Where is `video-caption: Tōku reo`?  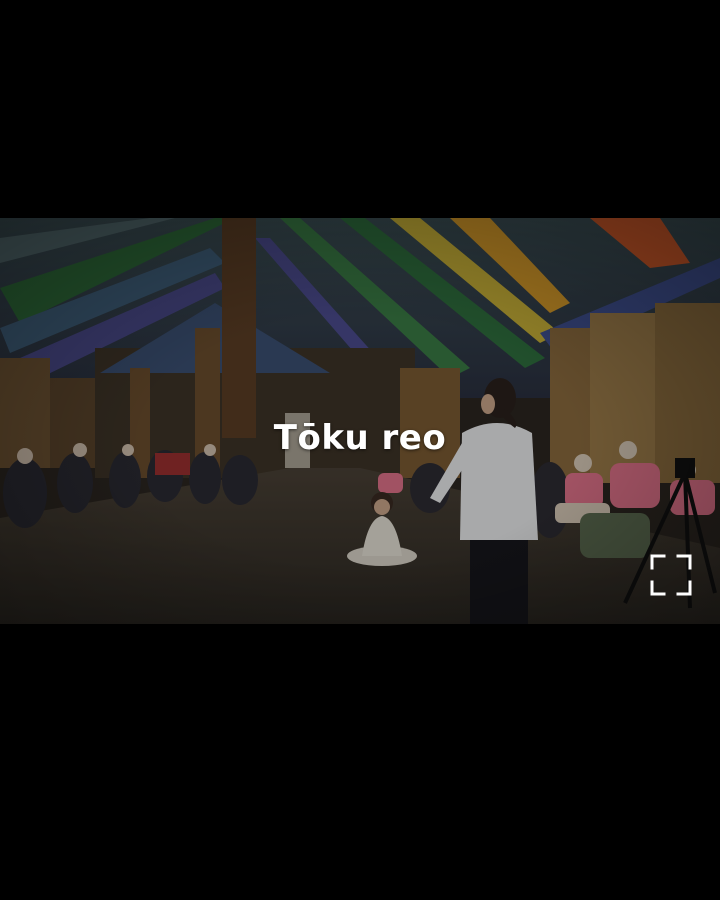
video-caption: Tōku reo is located at coordinates (360, 438).